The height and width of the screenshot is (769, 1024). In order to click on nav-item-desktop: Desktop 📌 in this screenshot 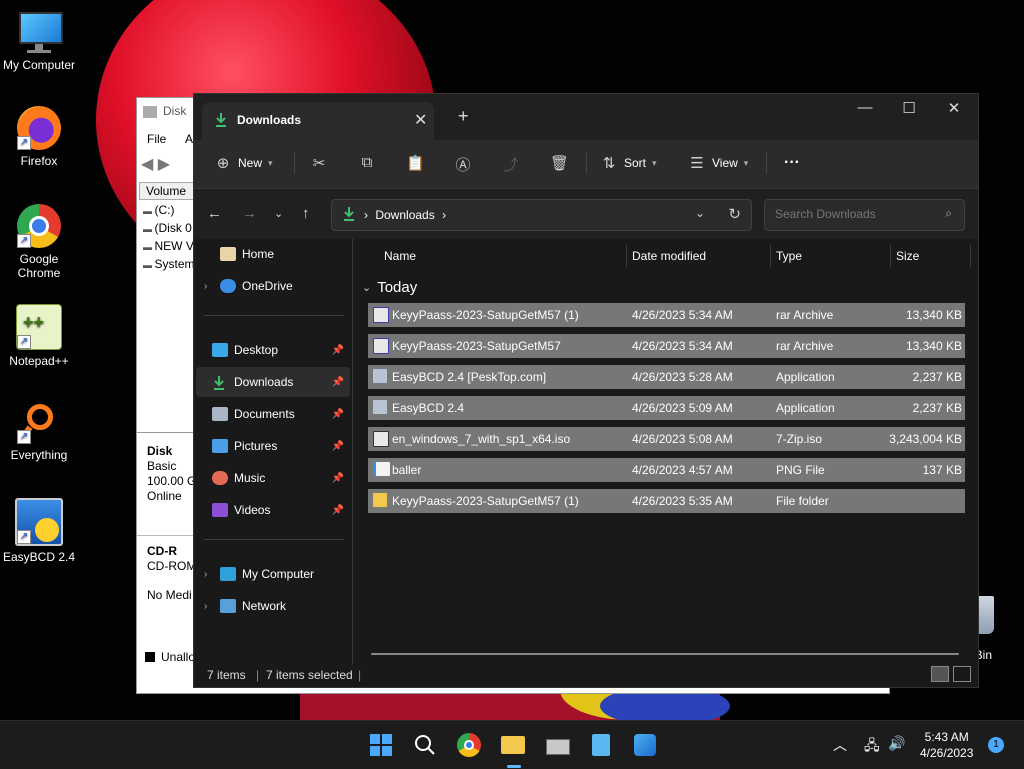, I will do `click(273, 350)`.